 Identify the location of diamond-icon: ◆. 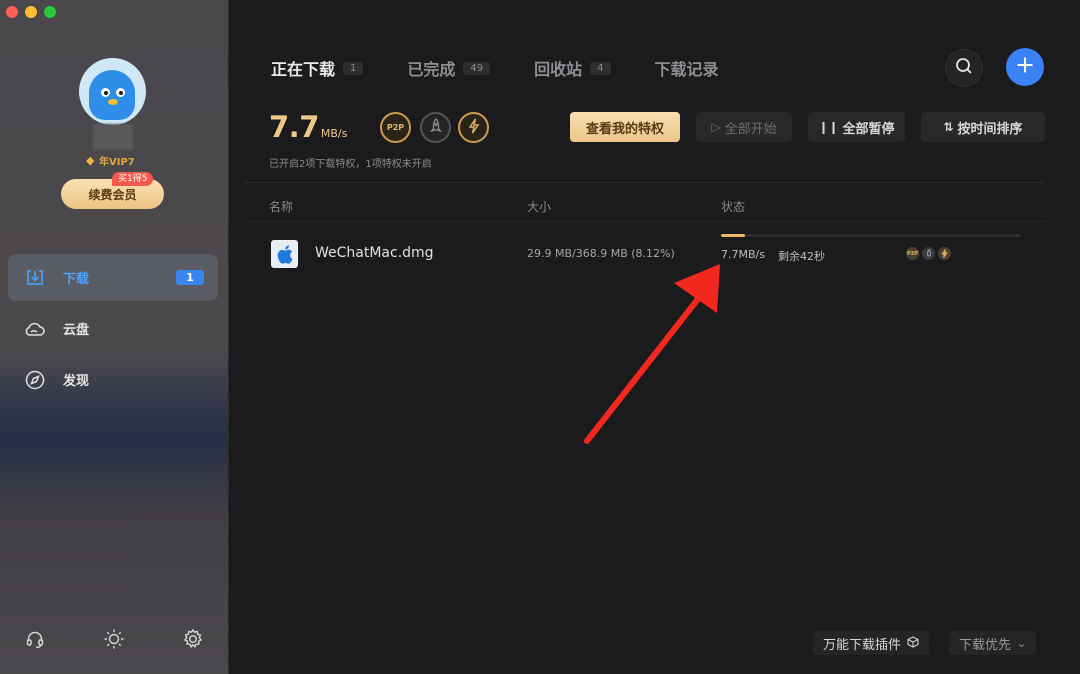
(90, 160).